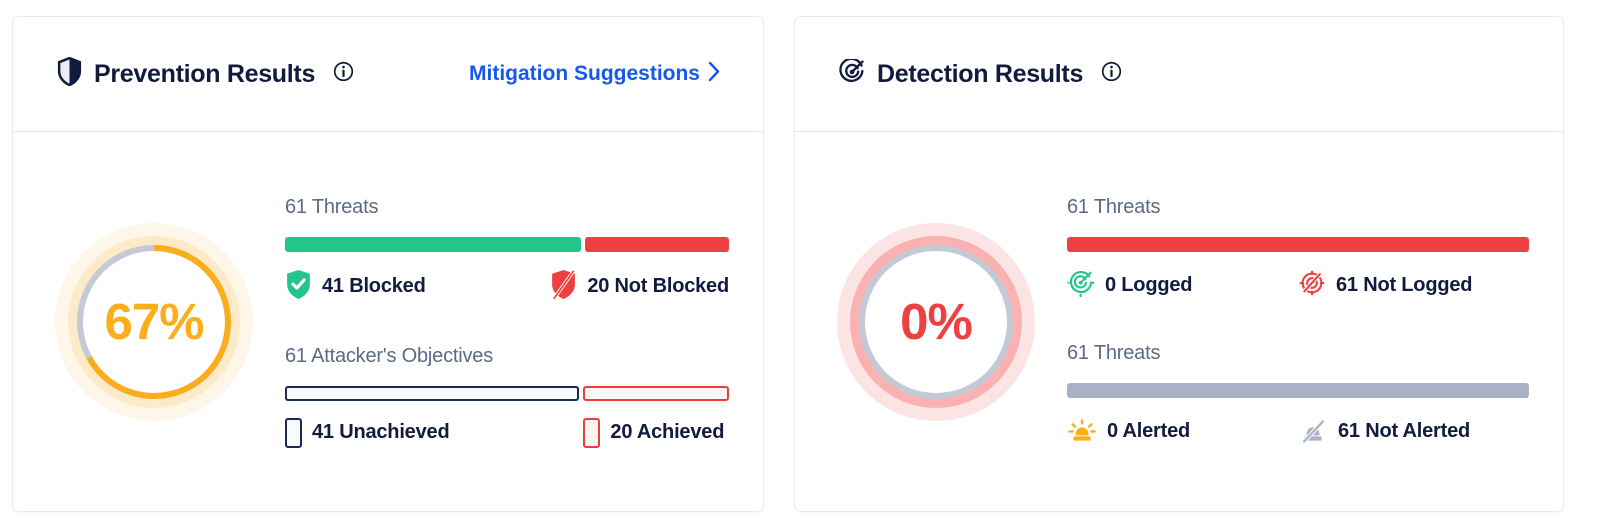 The image size is (1600, 528). I want to click on legend-label-alerted: 0 Alerted, so click(1149, 430).